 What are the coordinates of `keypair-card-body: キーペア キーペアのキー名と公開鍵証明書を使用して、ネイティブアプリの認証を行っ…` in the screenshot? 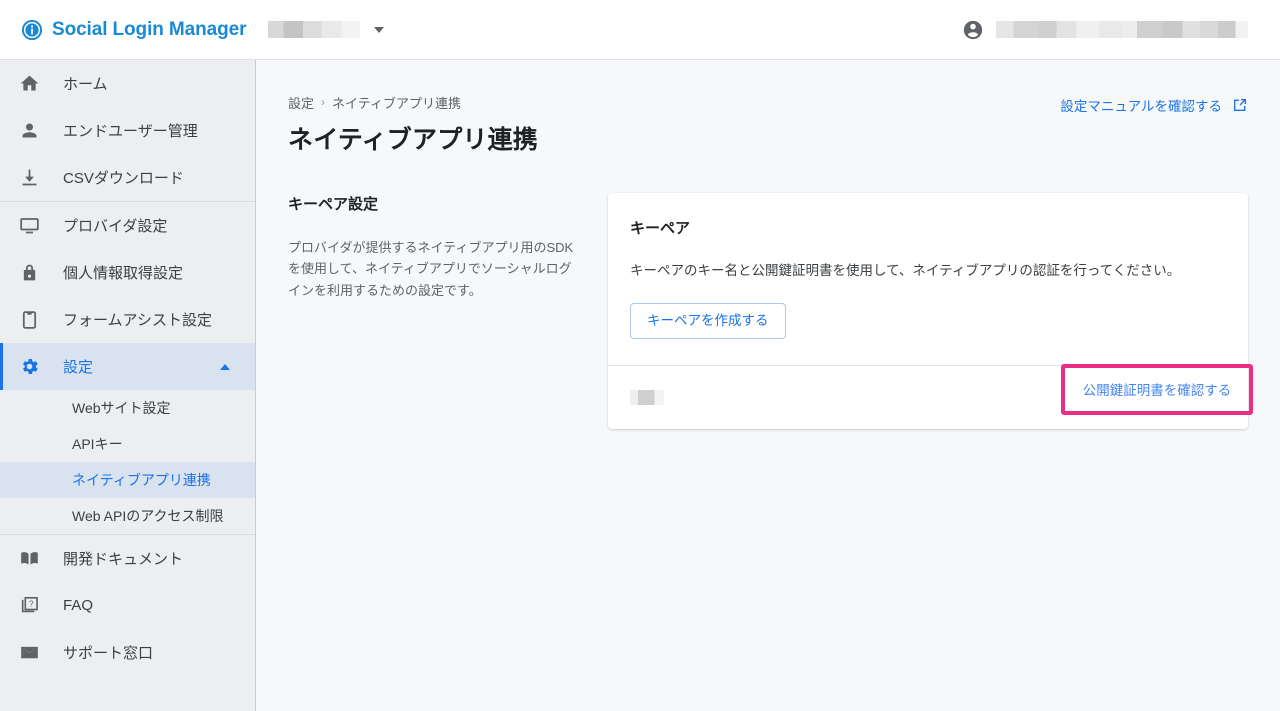 It's located at (928, 279).